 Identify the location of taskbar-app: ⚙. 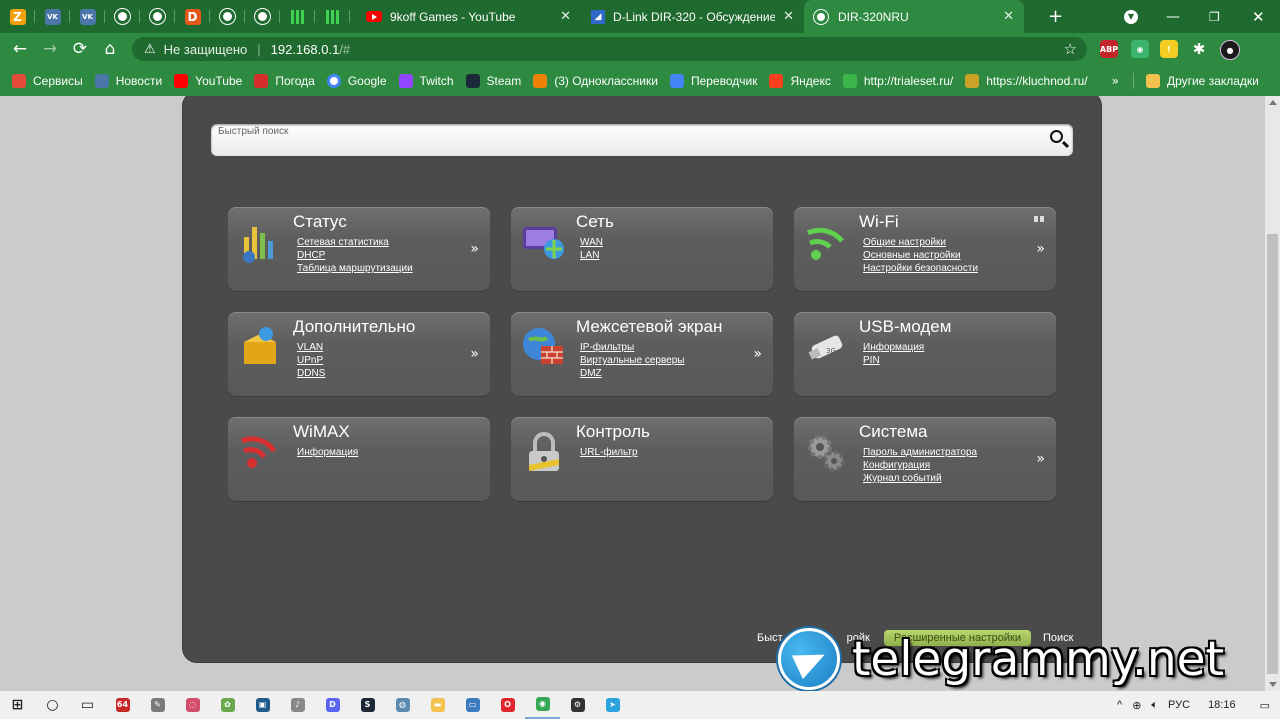
(577, 705).